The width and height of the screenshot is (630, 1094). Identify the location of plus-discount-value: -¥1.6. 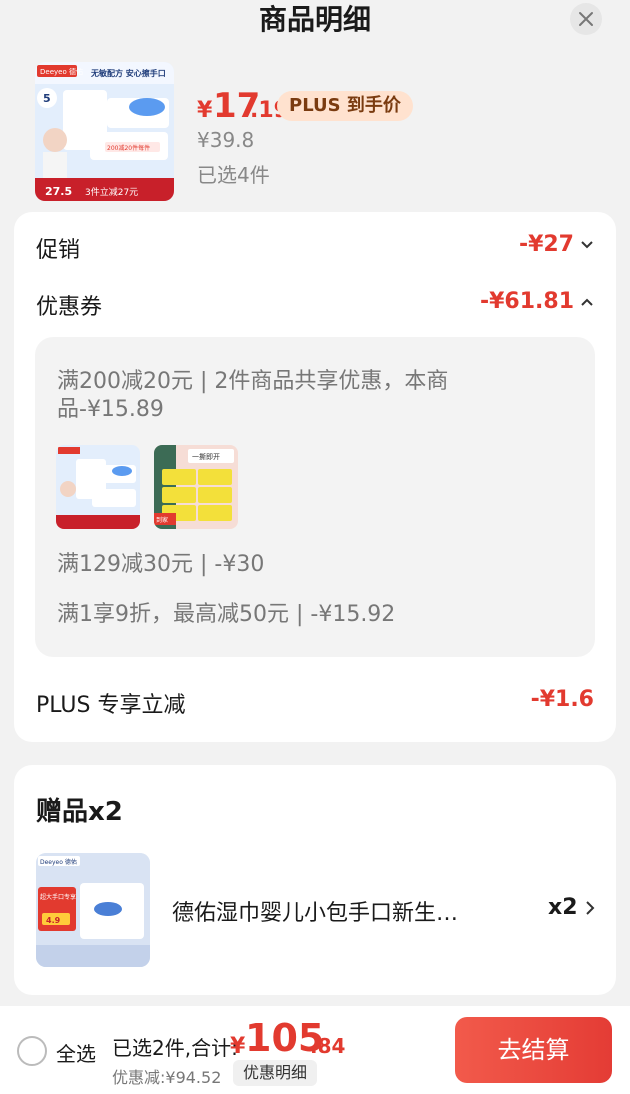
(562, 699).